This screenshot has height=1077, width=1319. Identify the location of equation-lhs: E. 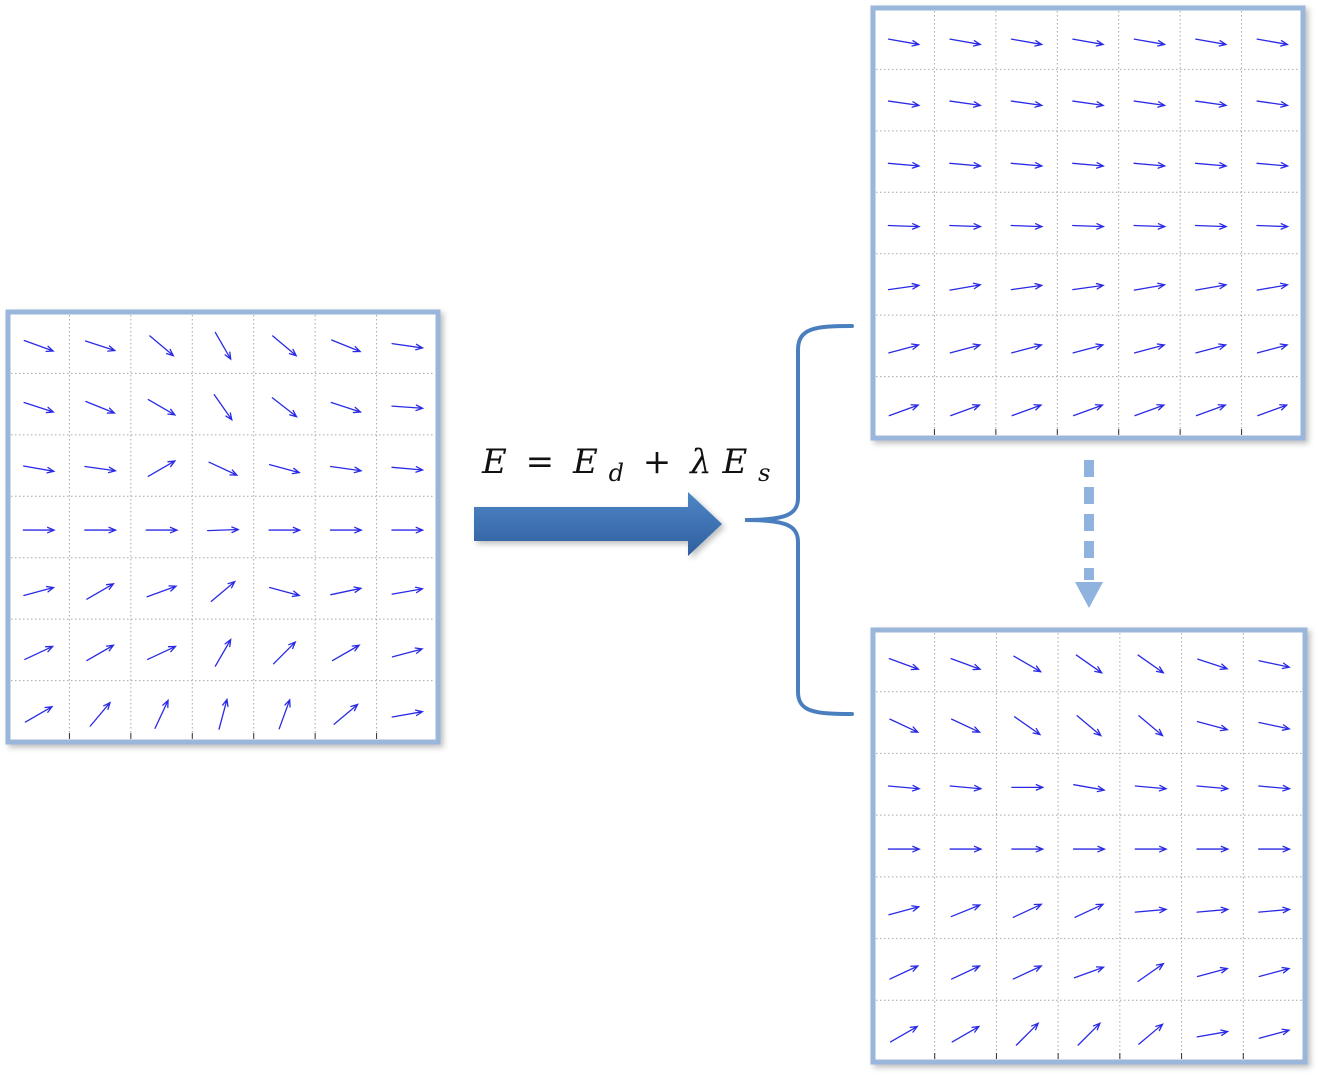
(494, 462).